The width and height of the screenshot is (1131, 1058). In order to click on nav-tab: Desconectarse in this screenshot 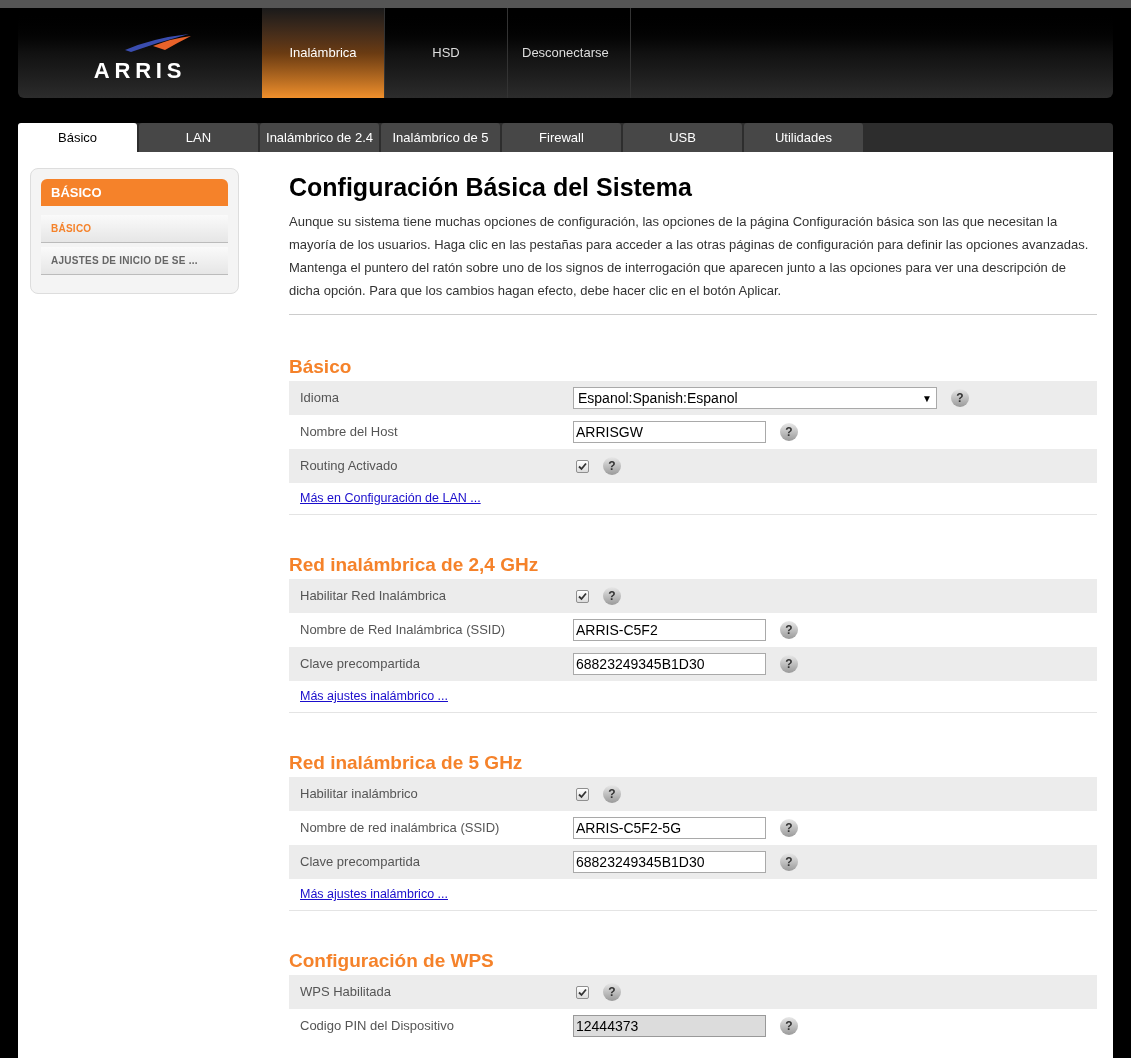, I will do `click(569, 53)`.